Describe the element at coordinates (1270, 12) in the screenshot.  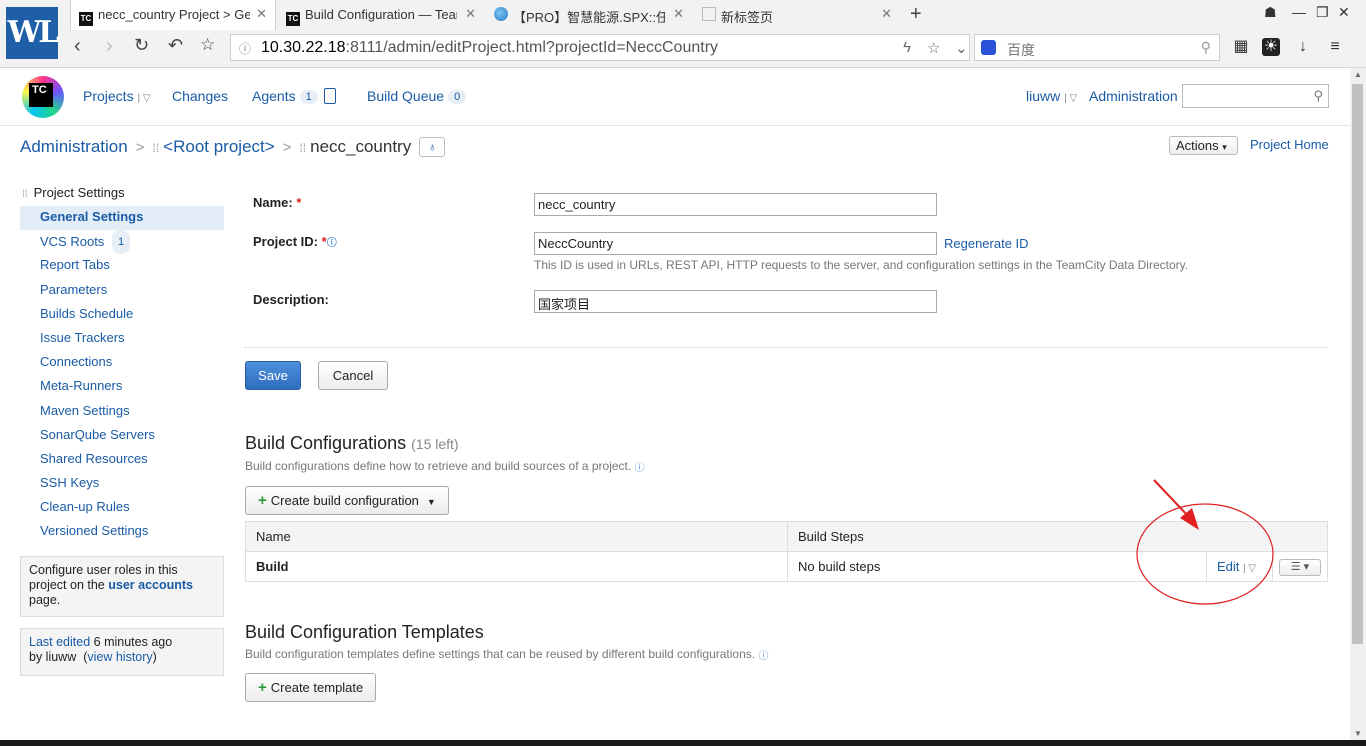
I see `shirt-icon: ☗` at that location.